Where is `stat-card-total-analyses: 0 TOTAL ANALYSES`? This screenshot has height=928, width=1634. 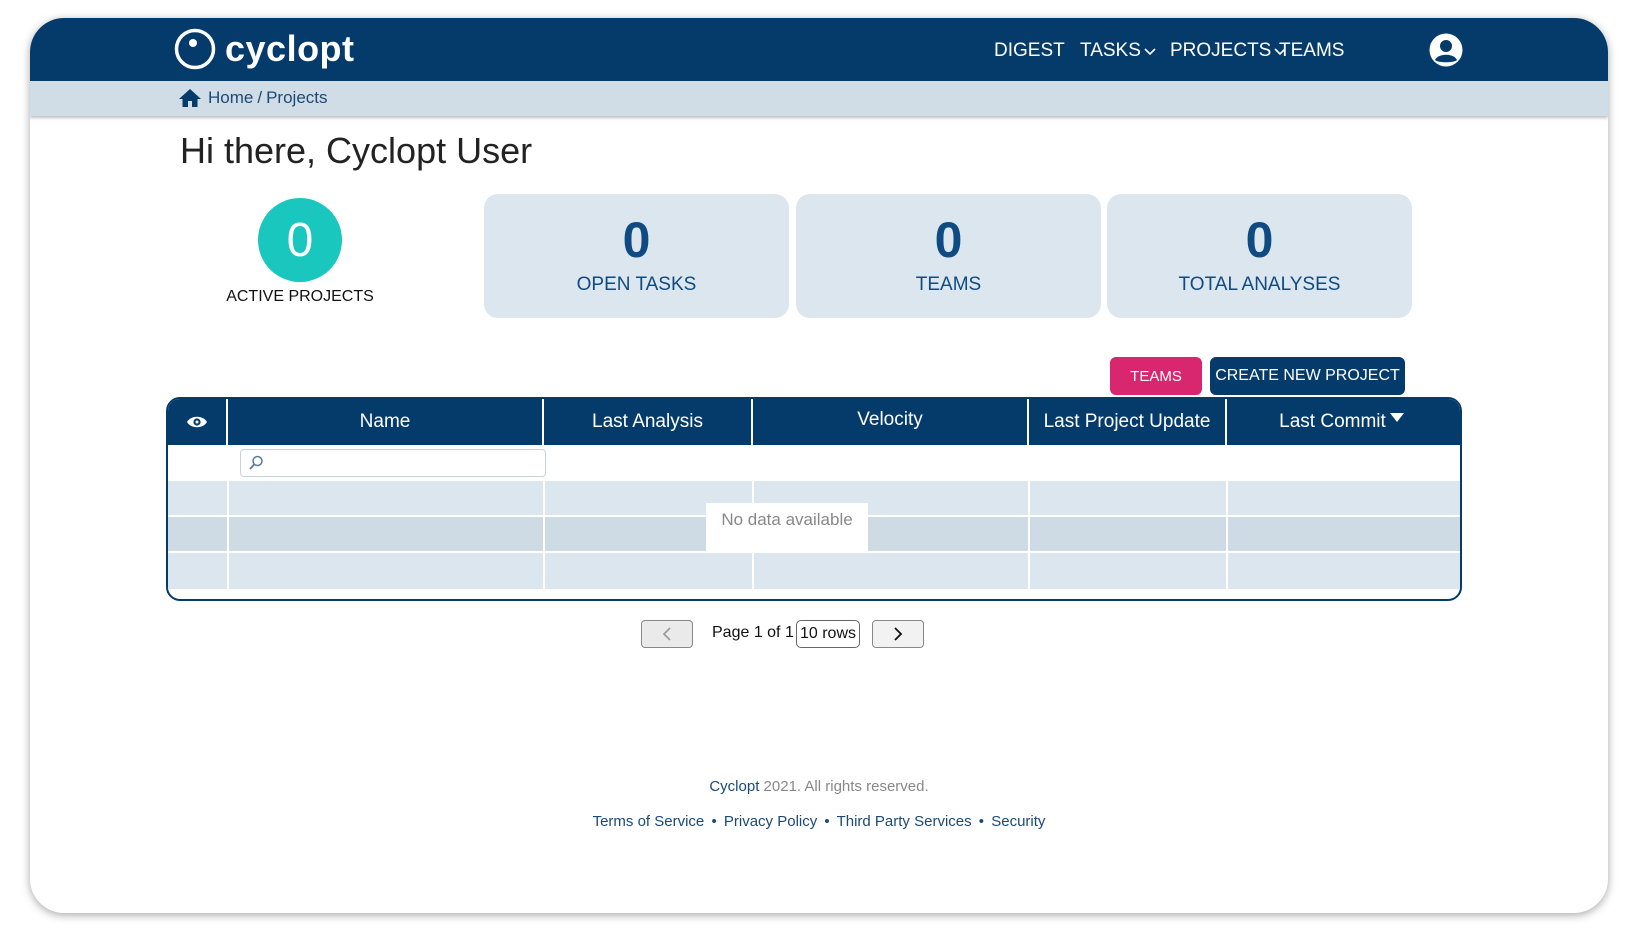 stat-card-total-analyses: 0 TOTAL ANALYSES is located at coordinates (1259, 256).